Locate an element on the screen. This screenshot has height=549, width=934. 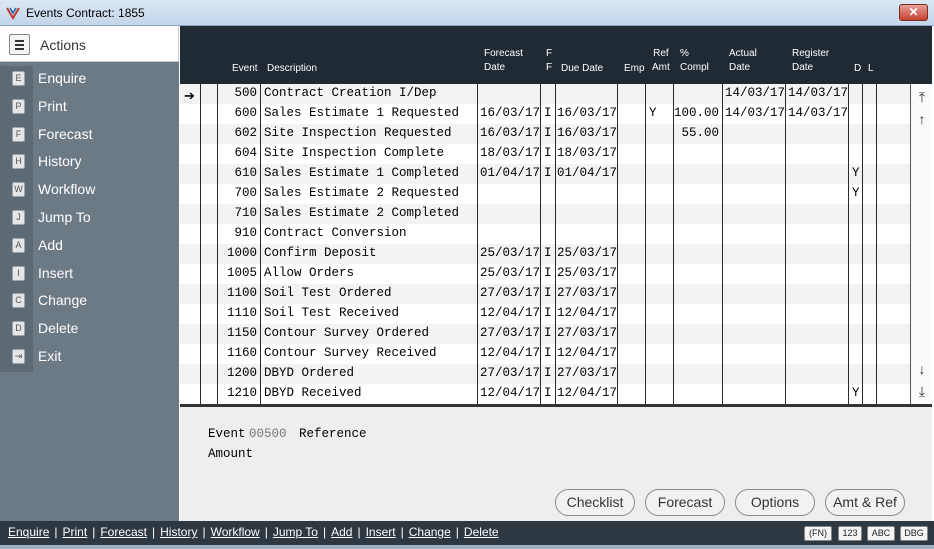
cell-description: Confirm Deposit is located at coordinates (320, 253).